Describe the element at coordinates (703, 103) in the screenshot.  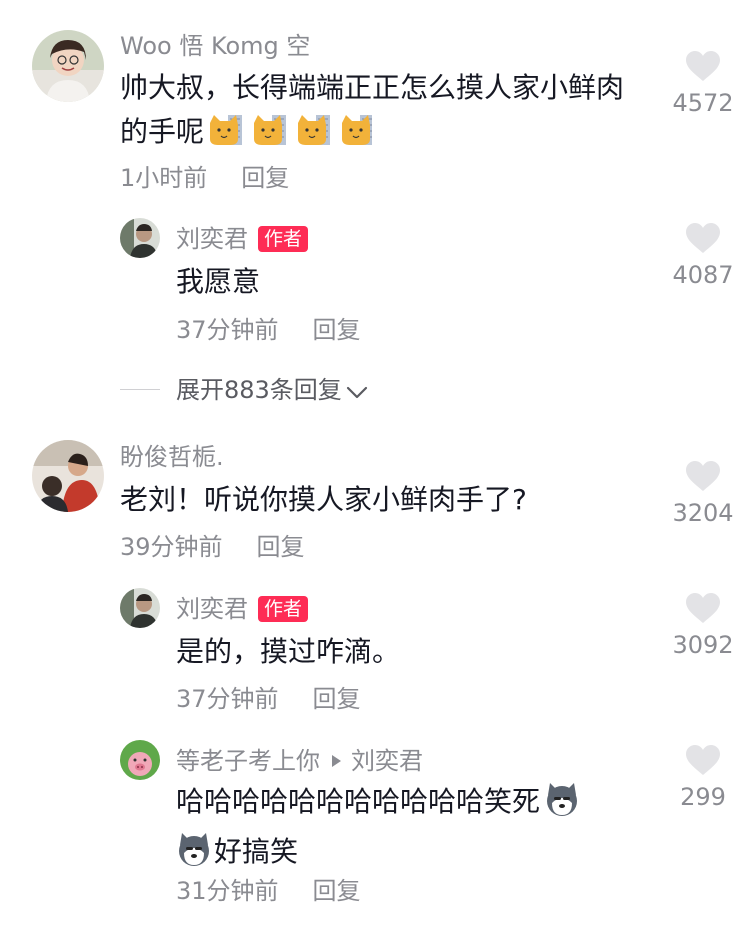
I see `like-count: 4572` at that location.